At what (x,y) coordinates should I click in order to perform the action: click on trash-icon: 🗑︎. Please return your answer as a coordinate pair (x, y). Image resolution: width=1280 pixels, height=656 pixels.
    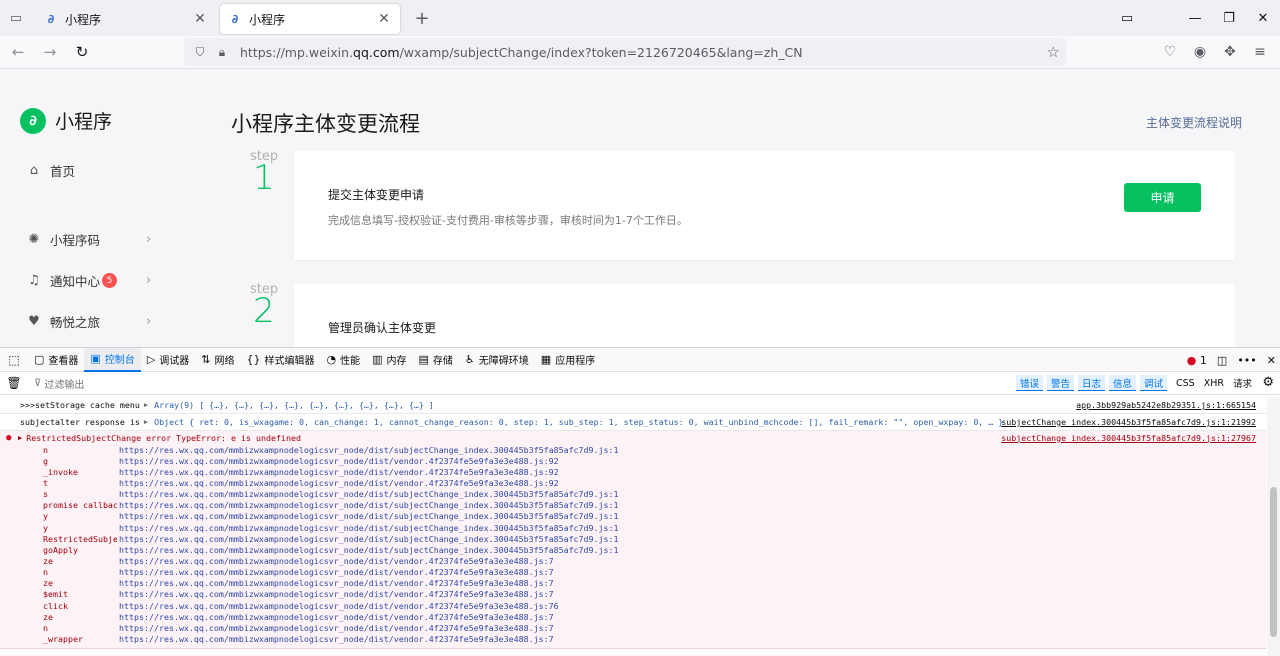
    Looking at the image, I should click on (14, 383).